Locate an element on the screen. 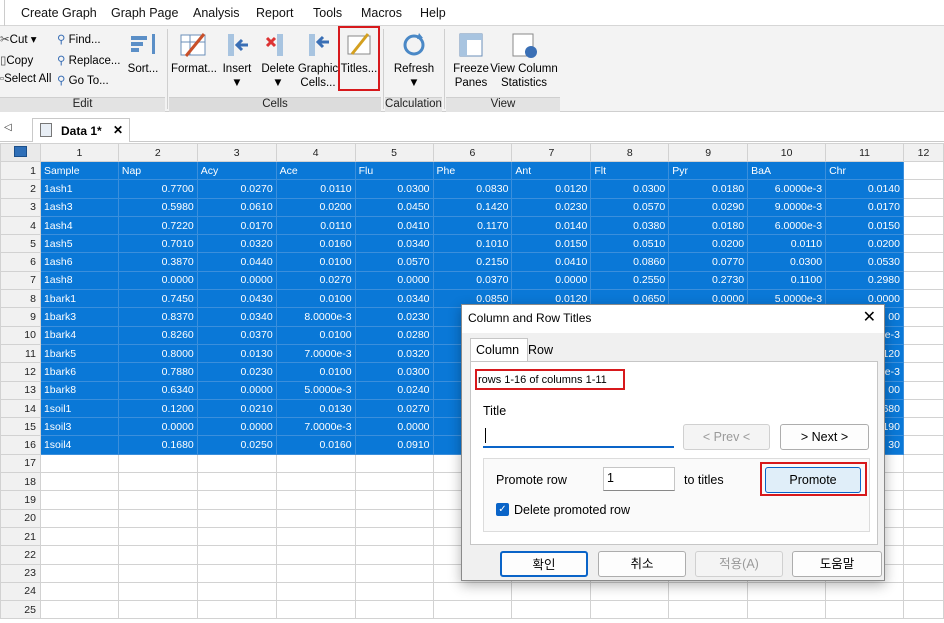 The image size is (944, 623). row-header: 23 is located at coordinates (20, 573).